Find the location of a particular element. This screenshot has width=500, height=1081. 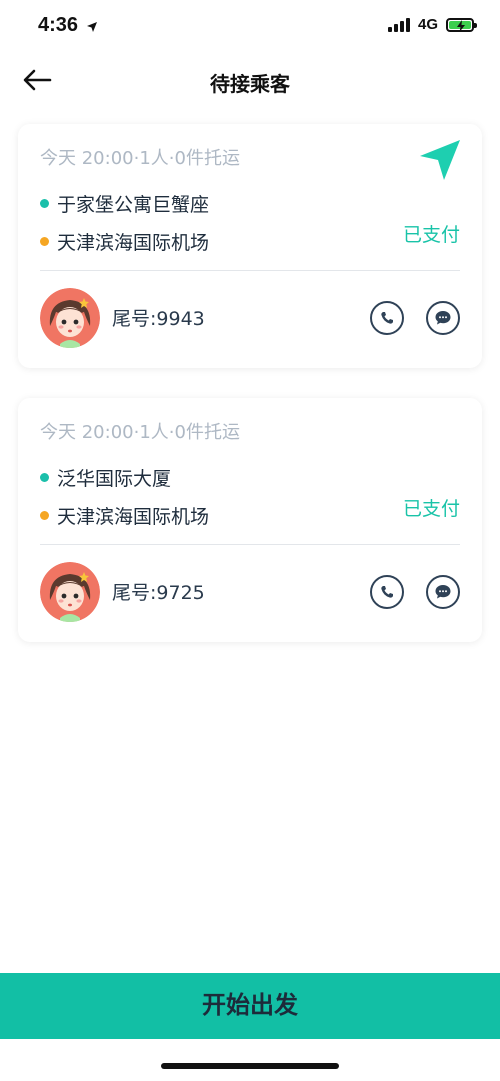

location-arrow-icon is located at coordinates (92, 27).